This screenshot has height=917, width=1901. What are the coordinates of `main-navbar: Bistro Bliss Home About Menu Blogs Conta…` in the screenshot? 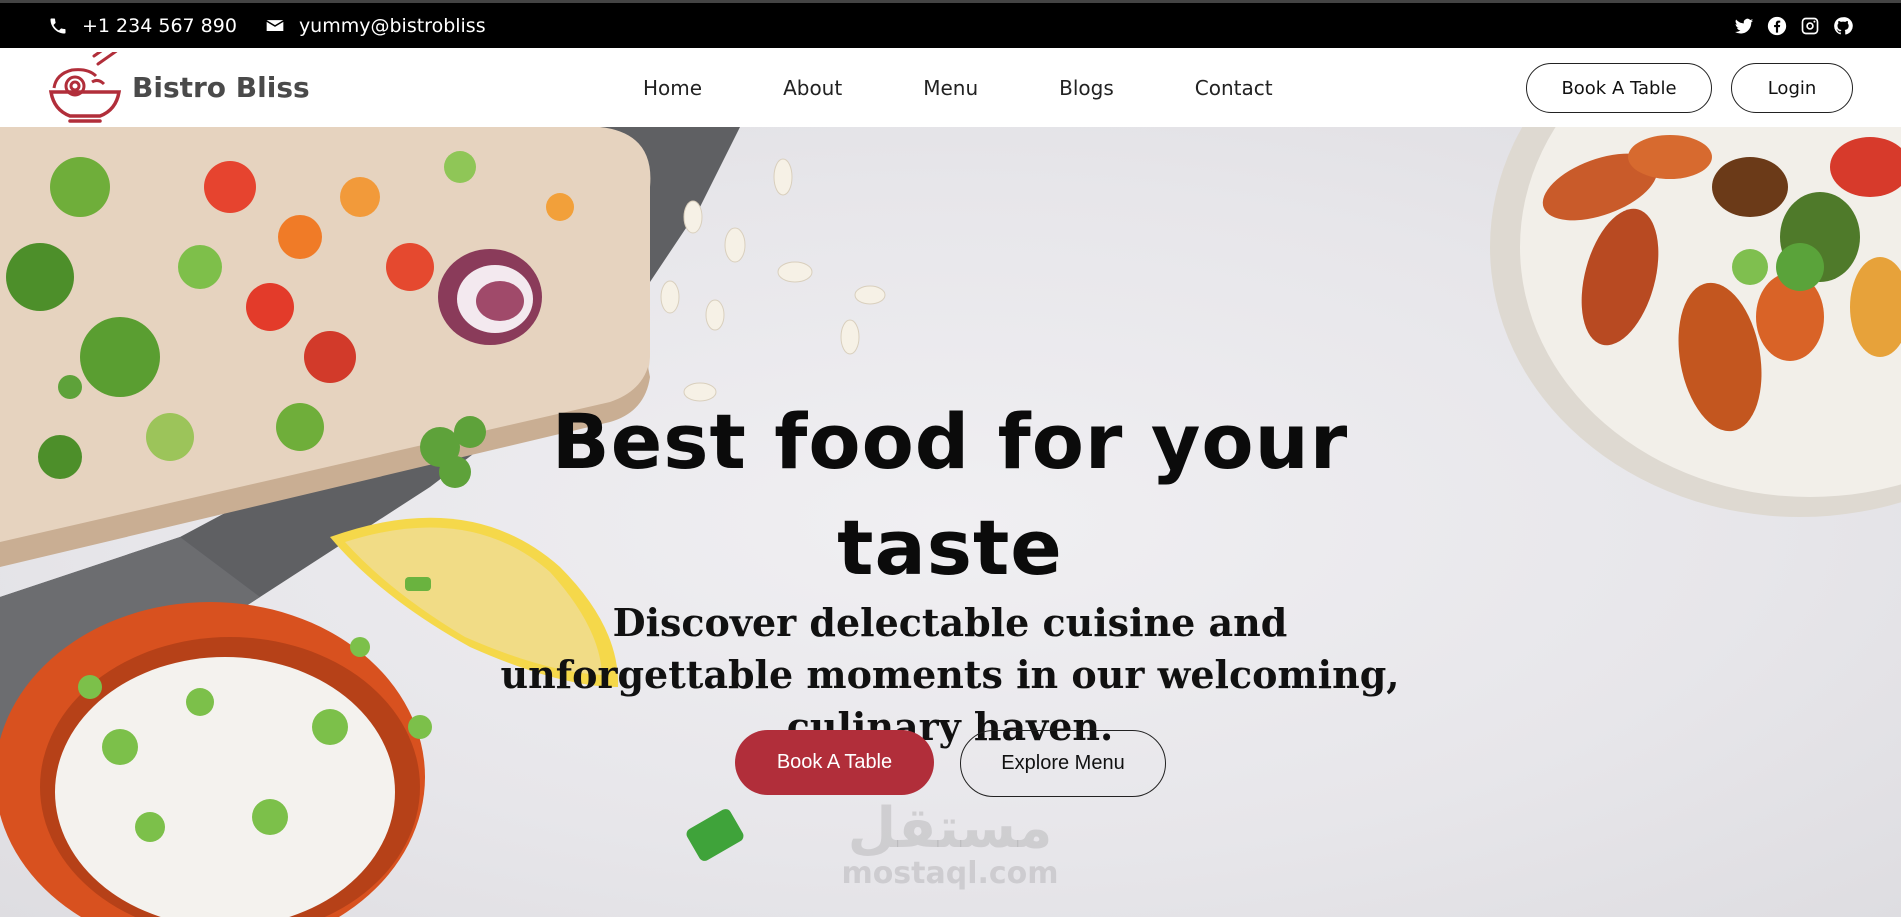 It's located at (950, 87).